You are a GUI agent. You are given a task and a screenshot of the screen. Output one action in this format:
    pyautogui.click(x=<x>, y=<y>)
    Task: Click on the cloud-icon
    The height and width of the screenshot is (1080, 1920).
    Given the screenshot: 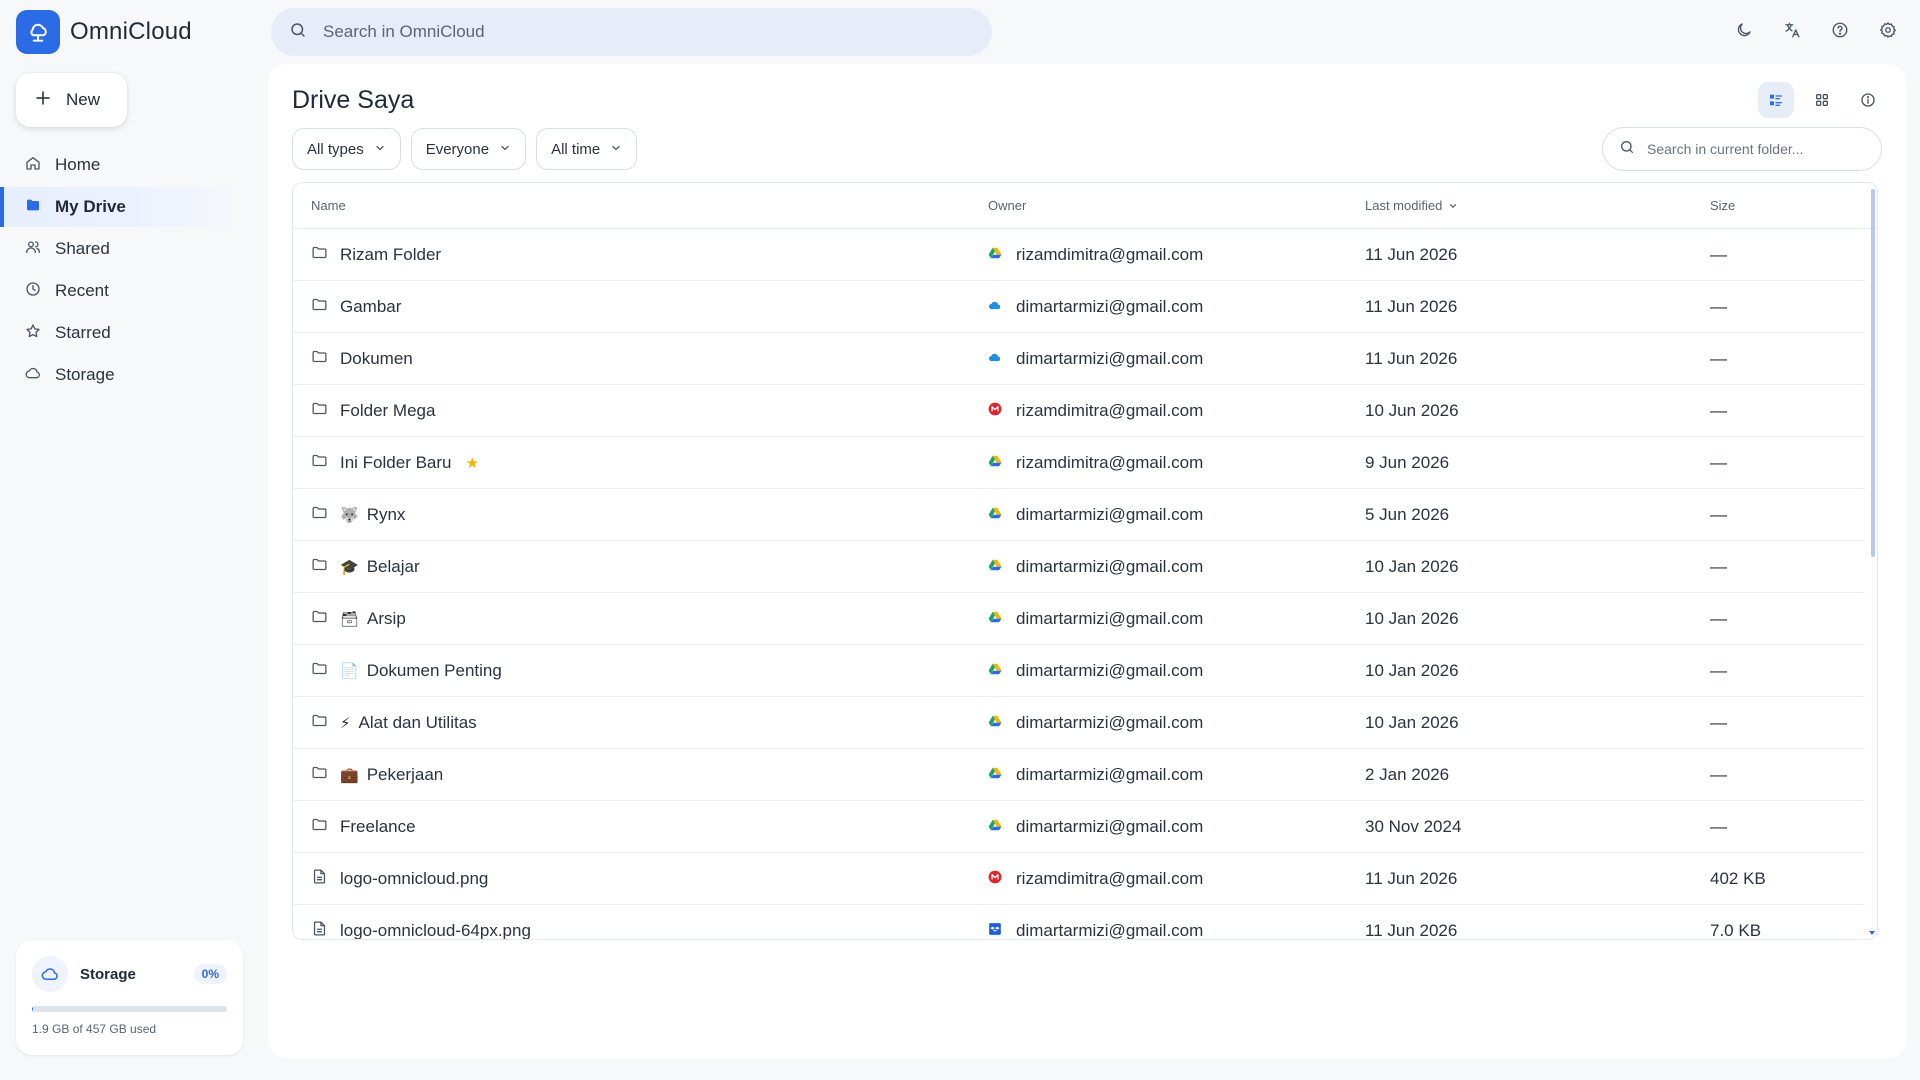 What is the action you would take?
    pyautogui.click(x=50, y=974)
    